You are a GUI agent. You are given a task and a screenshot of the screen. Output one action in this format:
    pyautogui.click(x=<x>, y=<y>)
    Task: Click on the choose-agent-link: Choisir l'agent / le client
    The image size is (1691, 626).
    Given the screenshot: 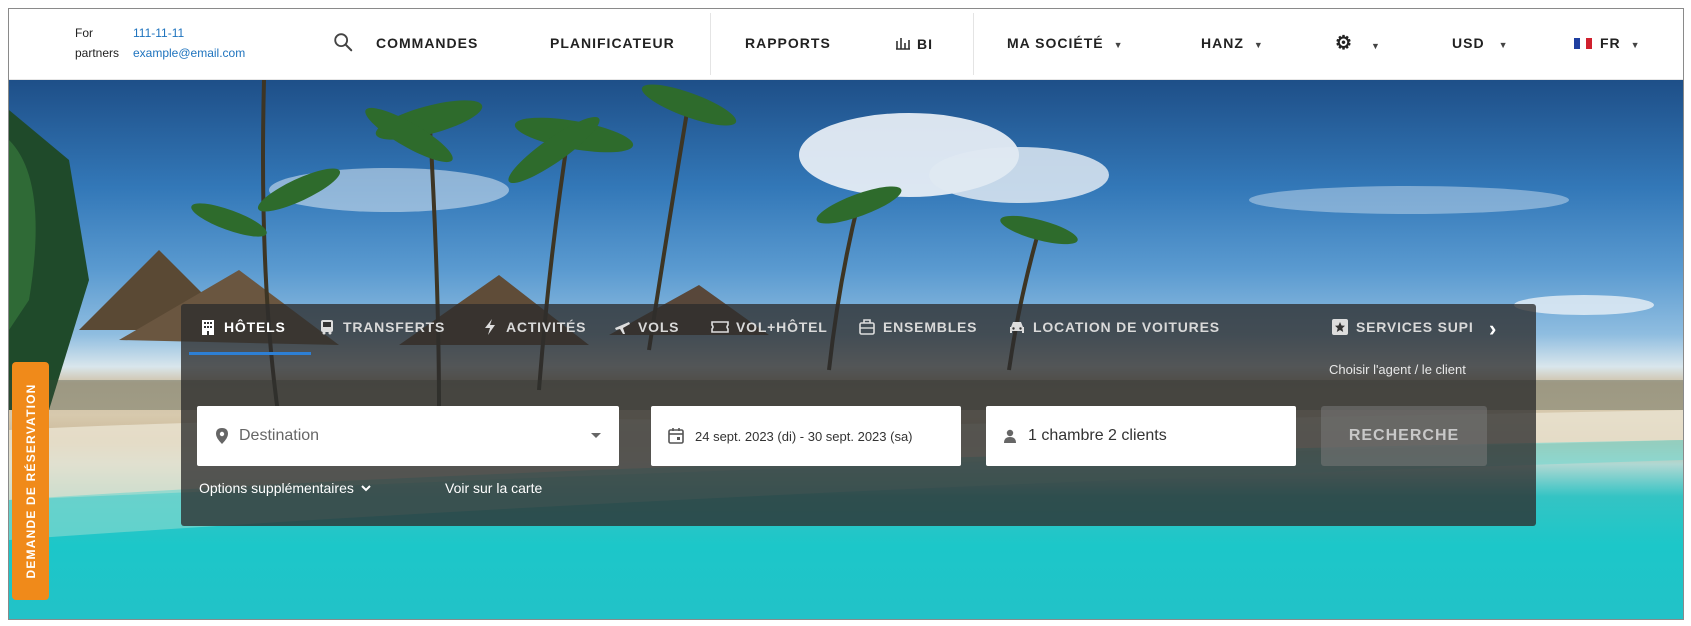 What is the action you would take?
    pyautogui.click(x=1397, y=369)
    